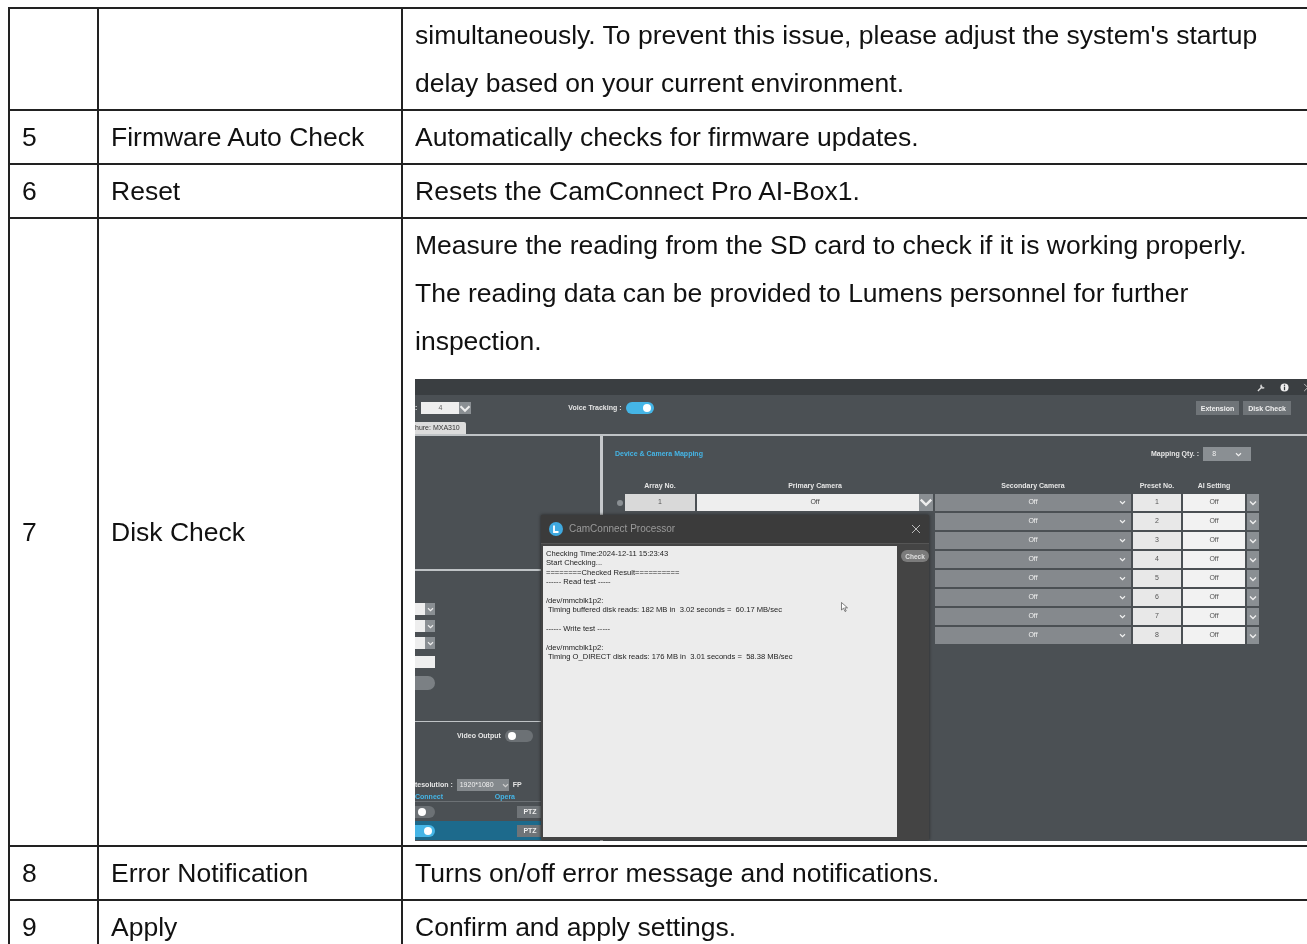 This screenshot has width=1307, height=944. I want to click on row-number: 8, so click(29, 873).